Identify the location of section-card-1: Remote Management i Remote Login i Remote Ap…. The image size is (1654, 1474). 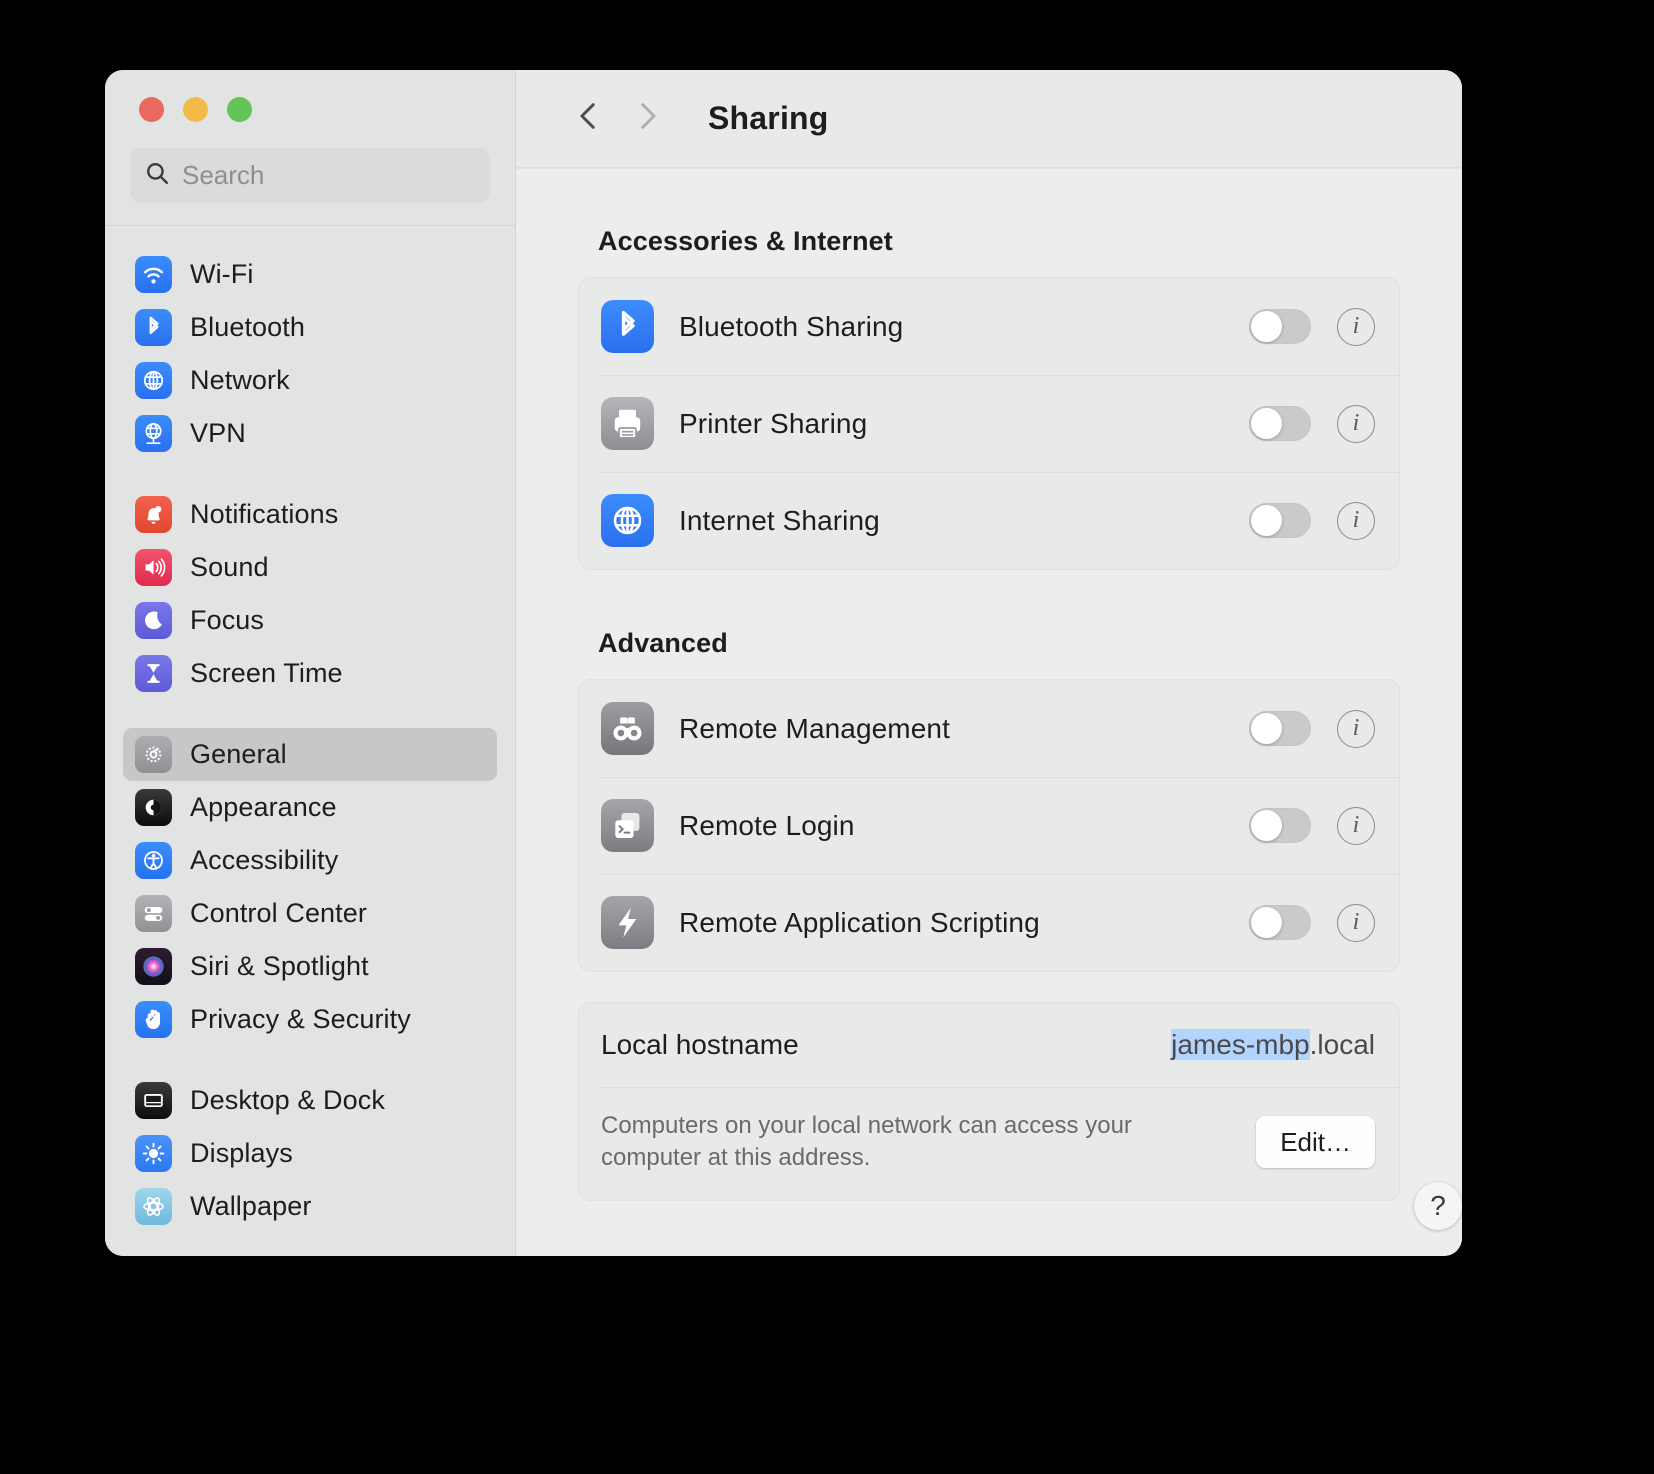
(989, 825).